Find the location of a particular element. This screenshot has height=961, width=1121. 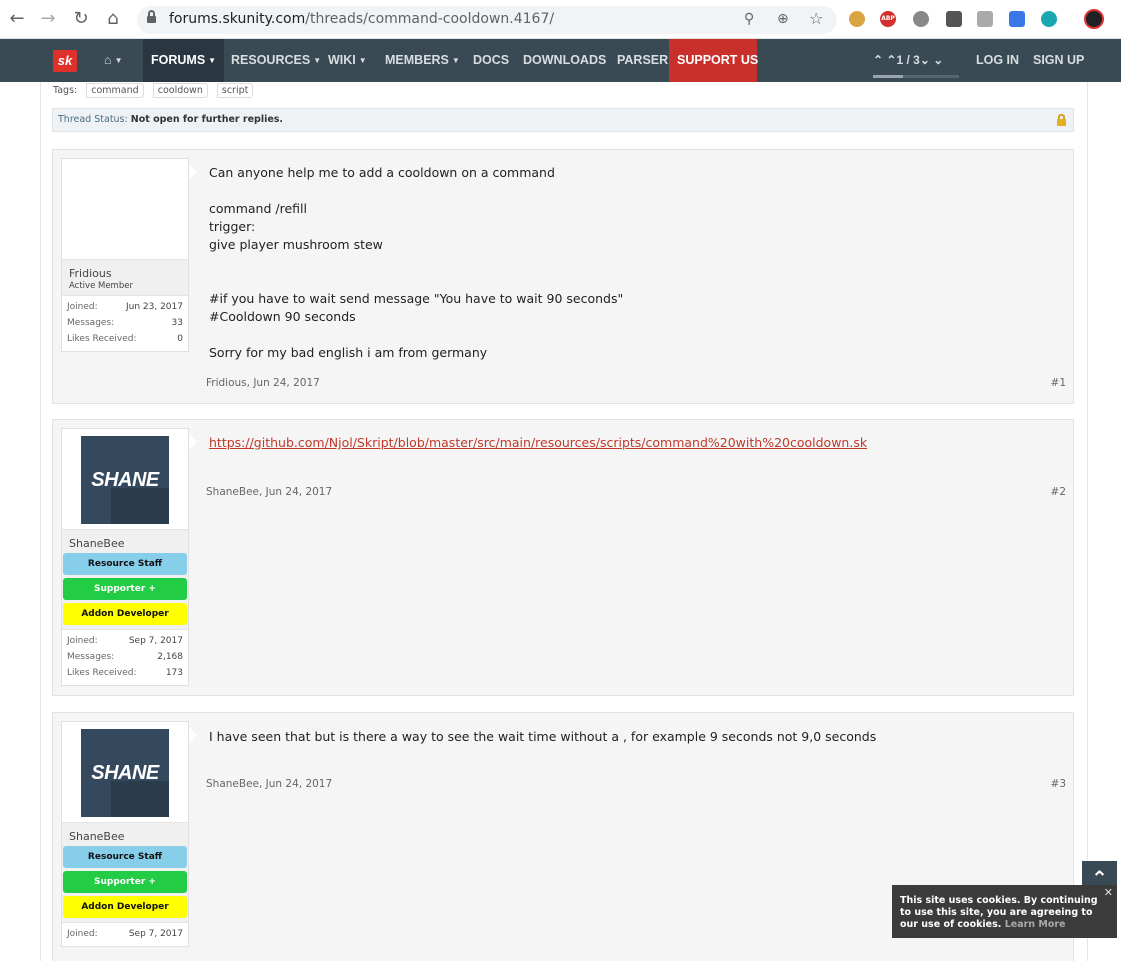

react-extension-icon is located at coordinates (1049, 19).